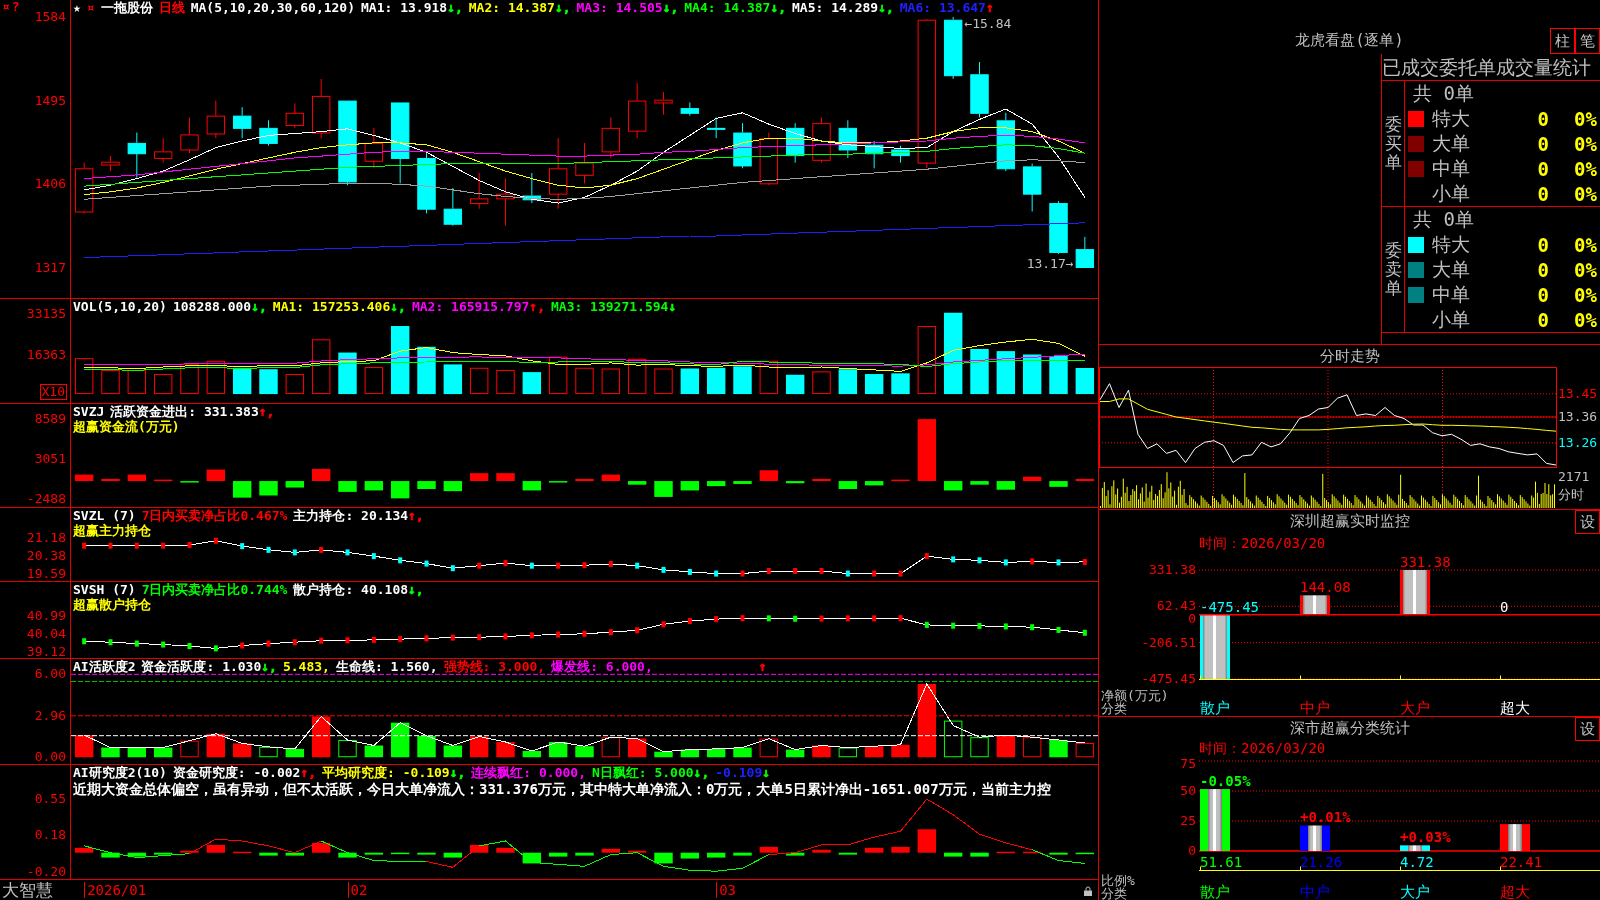 The height and width of the screenshot is (900, 1600). What do you see at coordinates (273, 7) in the screenshot?
I see `legend-text: MA(5,10,20,30,60,120)` at bounding box center [273, 7].